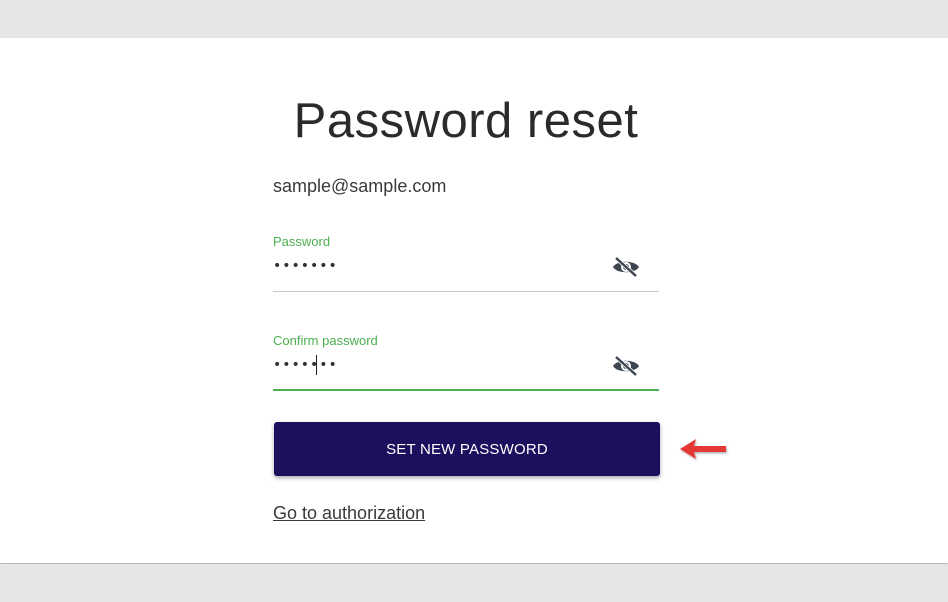  Describe the element at coordinates (466, 390) in the screenshot. I see `confirm-password-underline` at that location.